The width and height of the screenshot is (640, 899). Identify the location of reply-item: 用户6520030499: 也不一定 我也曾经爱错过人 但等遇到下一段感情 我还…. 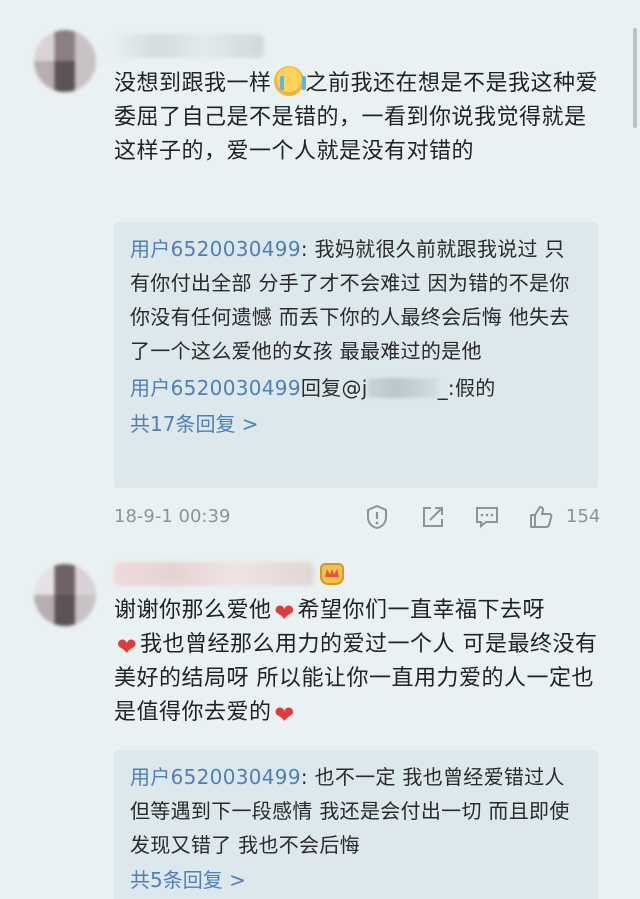
(356, 811).